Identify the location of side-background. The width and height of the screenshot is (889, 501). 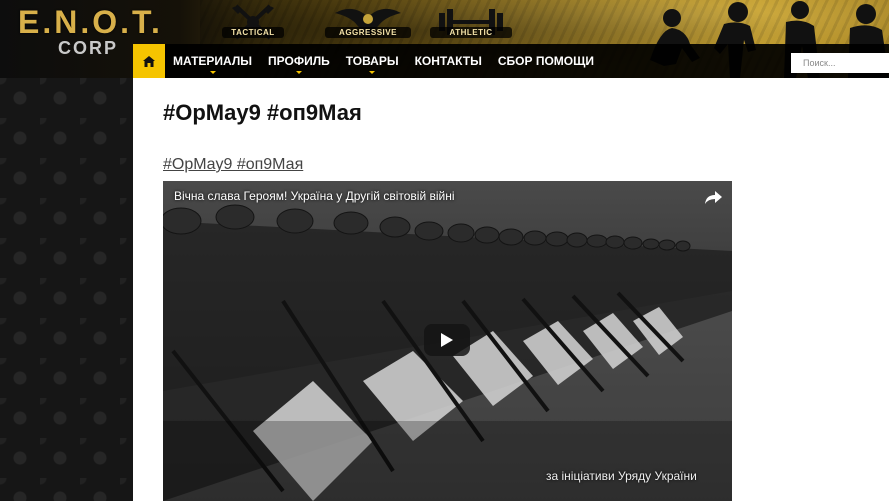
(66, 289).